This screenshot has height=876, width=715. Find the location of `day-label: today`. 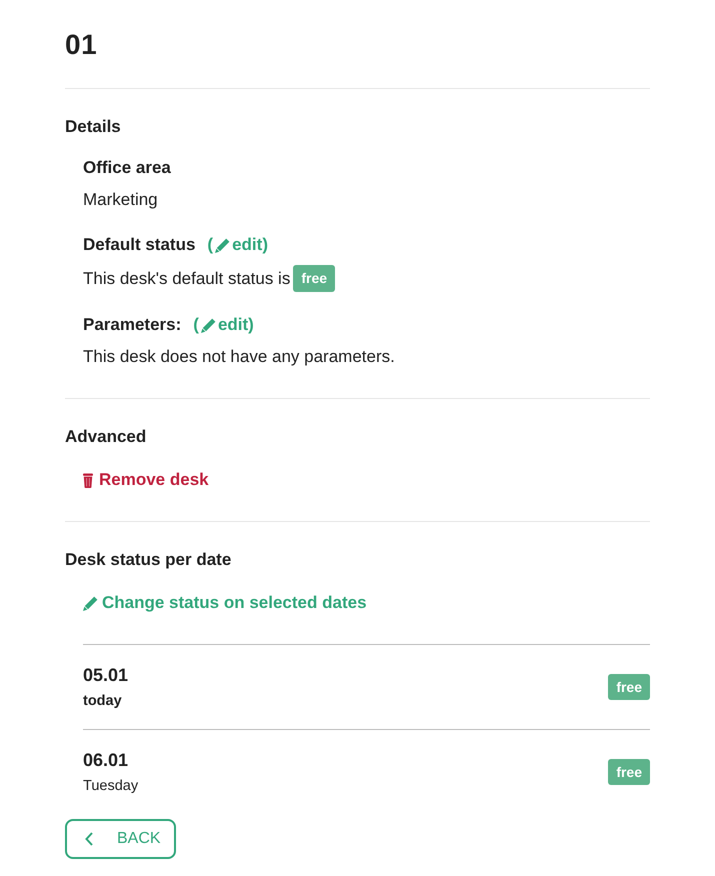

day-label: today is located at coordinates (102, 701).